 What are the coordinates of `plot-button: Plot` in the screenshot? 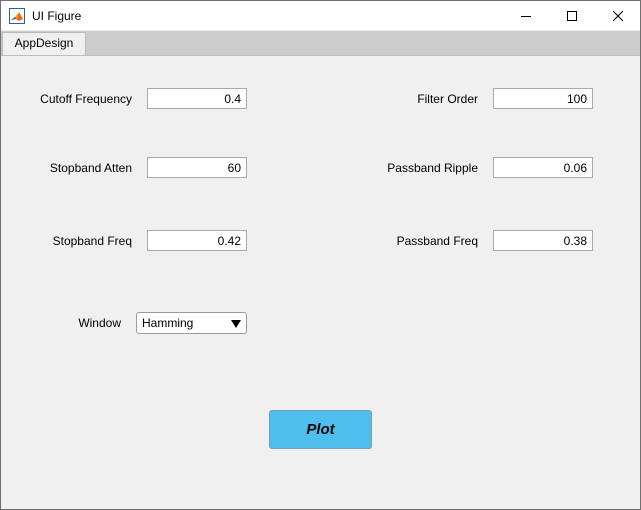 It's located at (320, 429).